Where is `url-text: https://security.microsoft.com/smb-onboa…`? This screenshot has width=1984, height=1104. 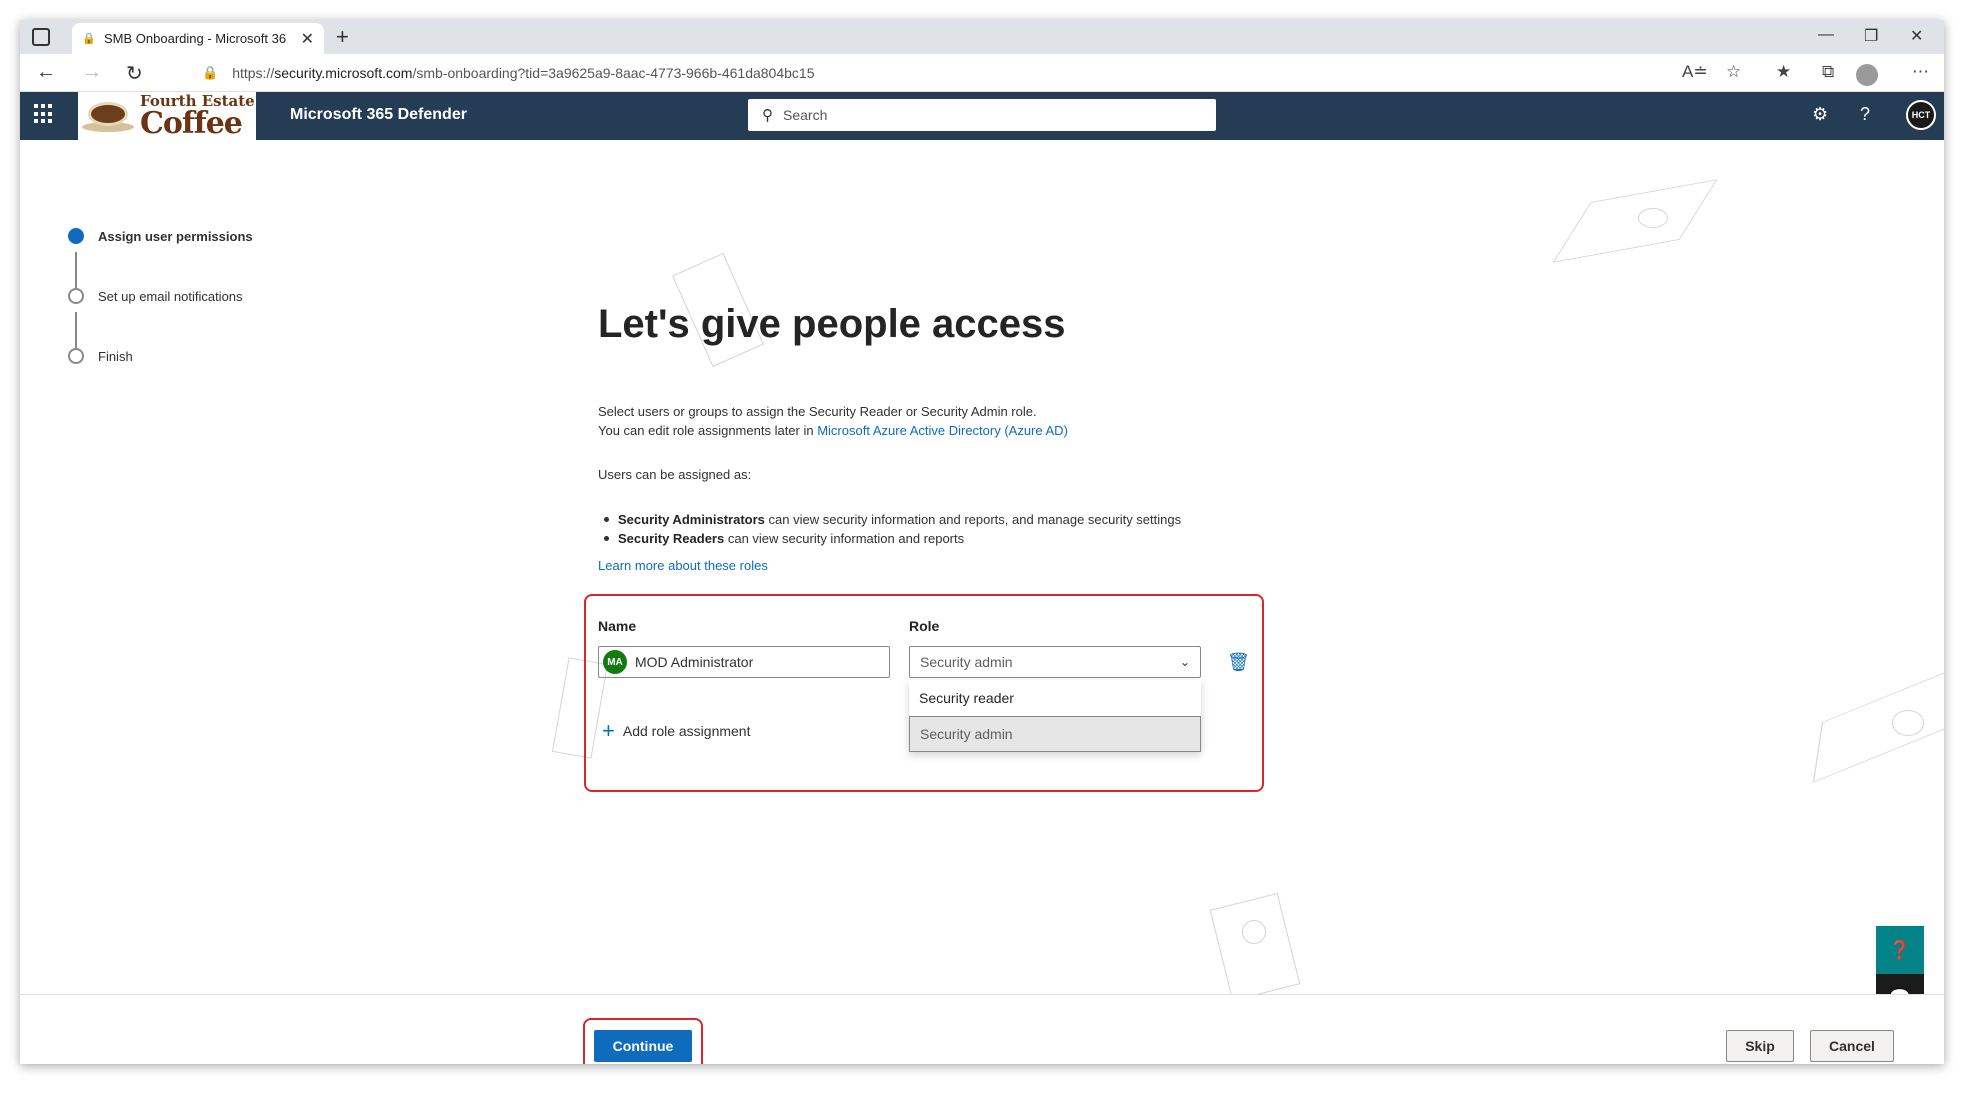 url-text: https://security.microsoft.com/smb-onboa… is located at coordinates (523, 73).